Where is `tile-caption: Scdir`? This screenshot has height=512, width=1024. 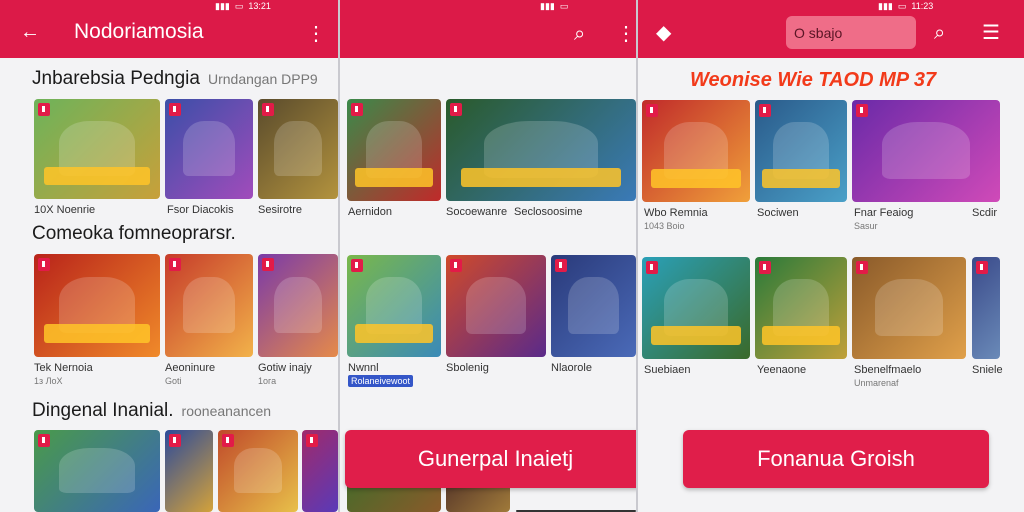 tile-caption: Scdir is located at coordinates (985, 213).